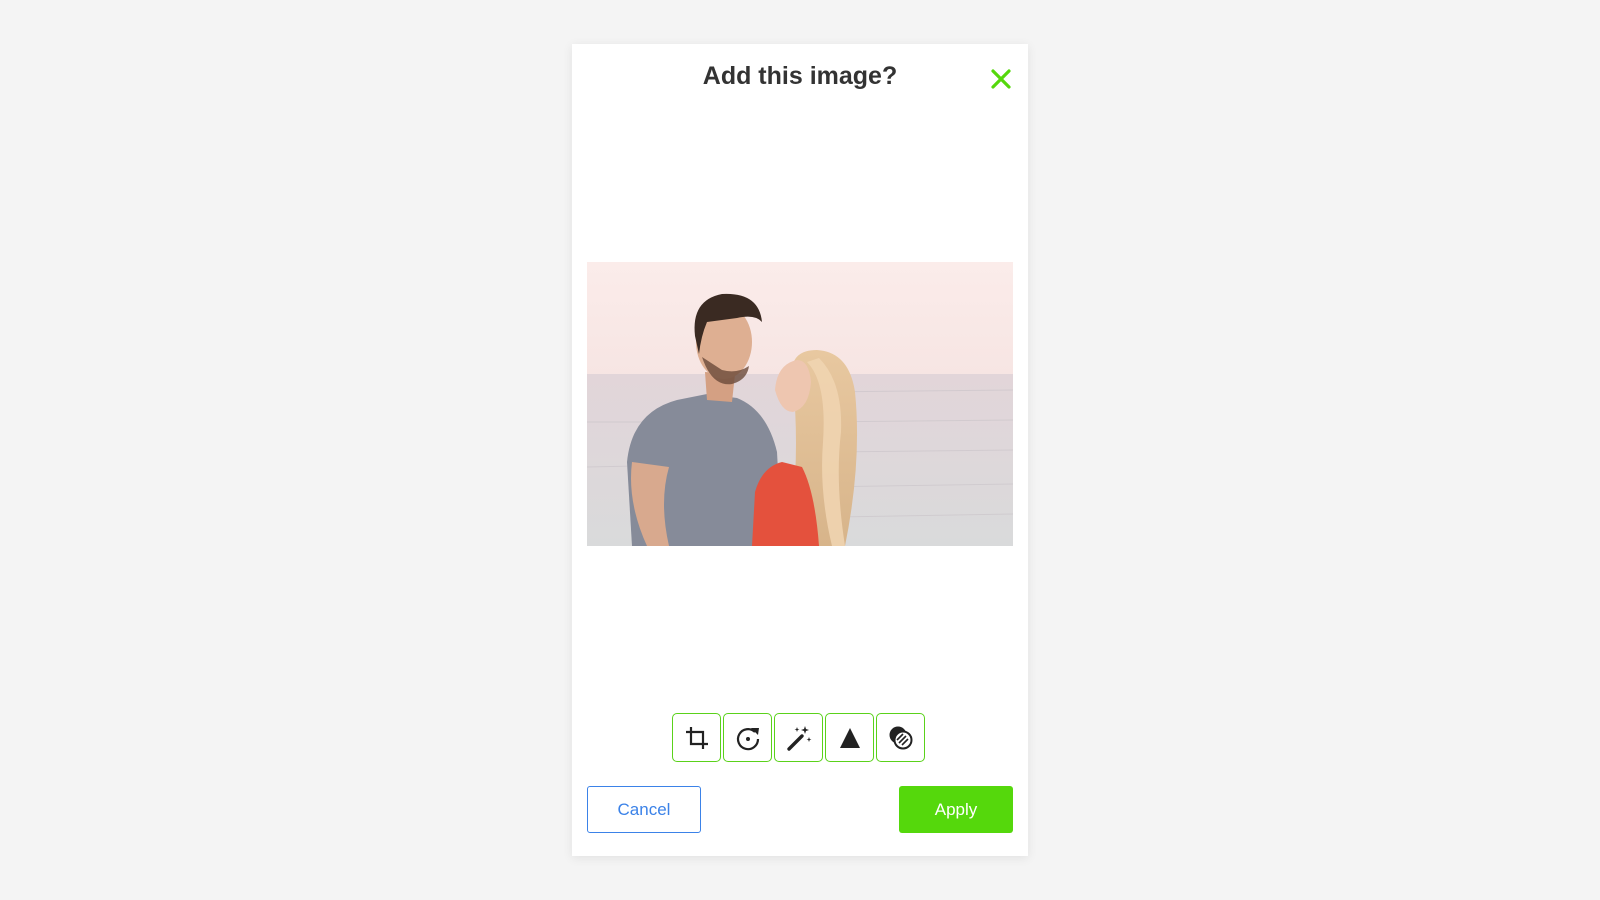 Image resolution: width=1600 pixels, height=900 pixels. What do you see at coordinates (800, 76) in the screenshot?
I see `dialog-title: Add this image?` at bounding box center [800, 76].